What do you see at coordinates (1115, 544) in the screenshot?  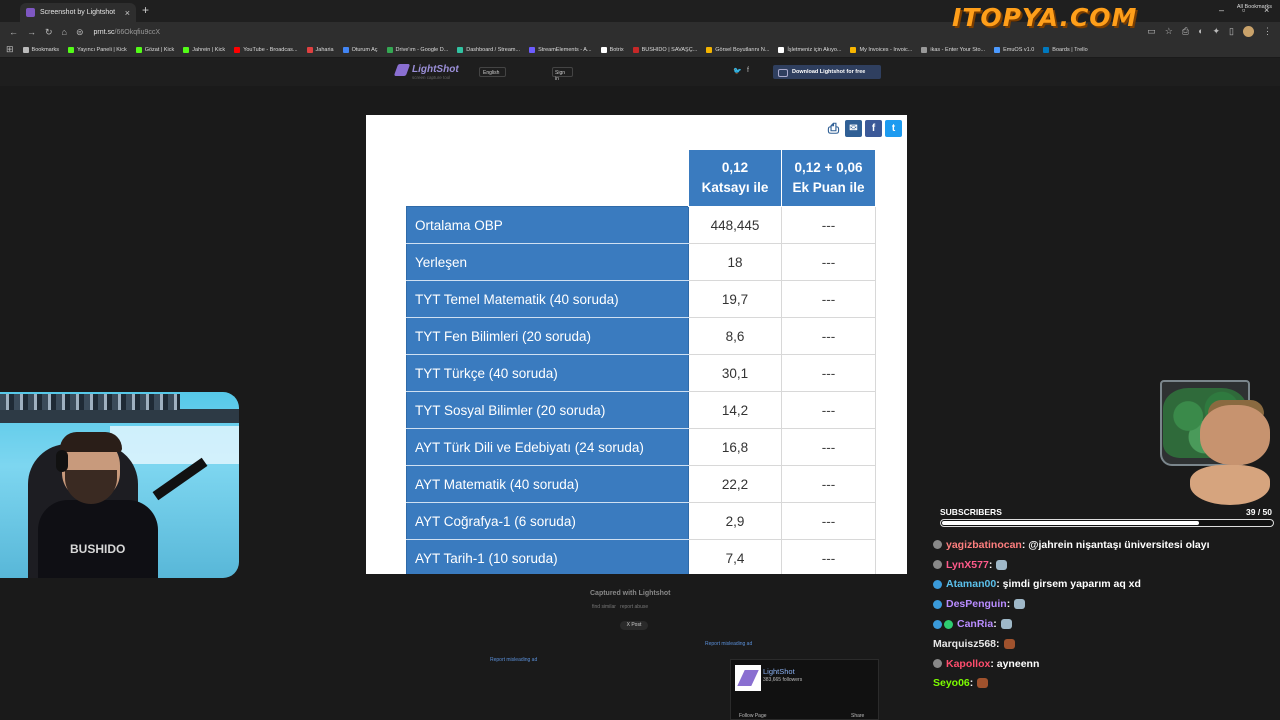 I see `chat-text: : @jahrein nişantaşı üniversitesi olayı` at bounding box center [1115, 544].